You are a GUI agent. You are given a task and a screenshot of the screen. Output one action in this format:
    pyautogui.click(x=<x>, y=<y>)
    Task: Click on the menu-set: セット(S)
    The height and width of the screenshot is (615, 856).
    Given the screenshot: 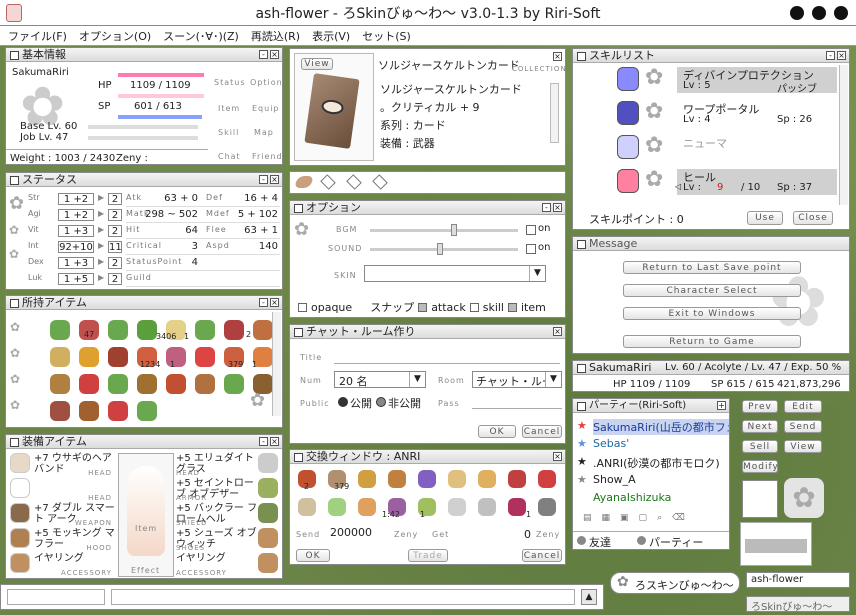 What is the action you would take?
    pyautogui.click(x=386, y=36)
    